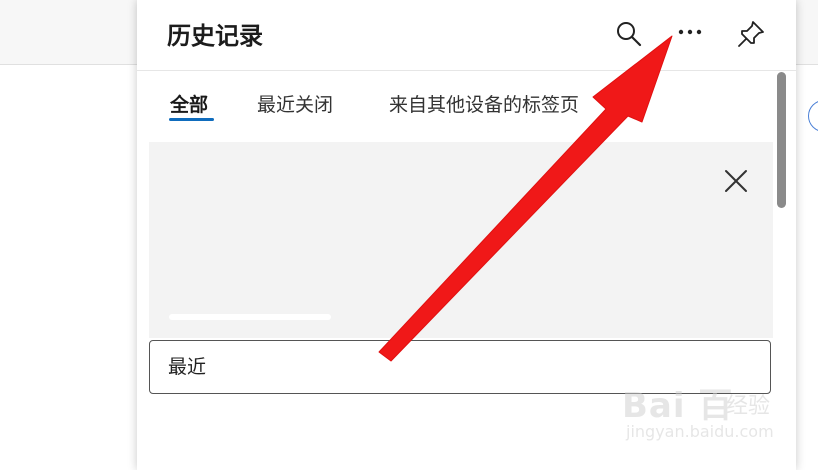 The image size is (818, 470). Describe the element at coordinates (748, 406) in the screenshot. I see `watermark-text: 经验` at that location.